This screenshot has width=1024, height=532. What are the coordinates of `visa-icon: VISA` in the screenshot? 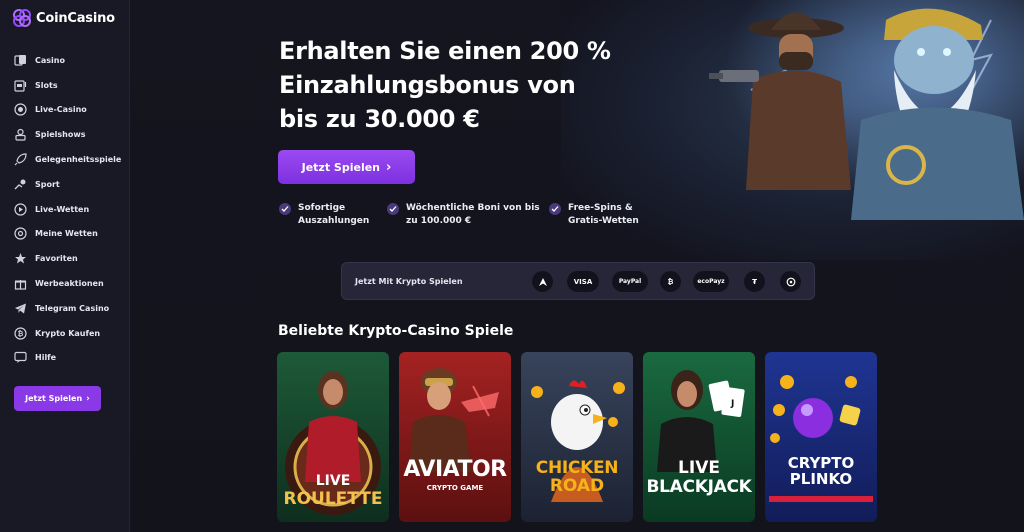 It's located at (583, 281).